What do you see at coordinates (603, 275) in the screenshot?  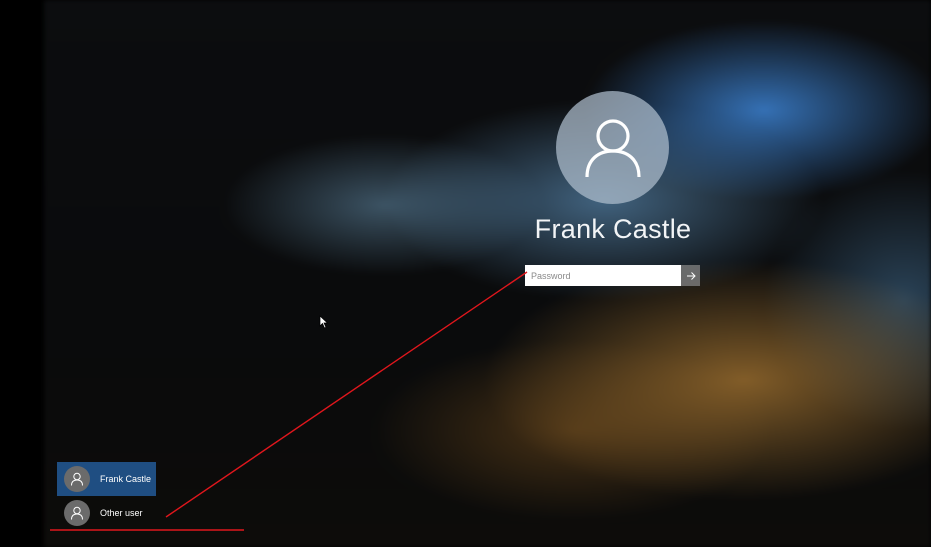 I see `password-input` at bounding box center [603, 275].